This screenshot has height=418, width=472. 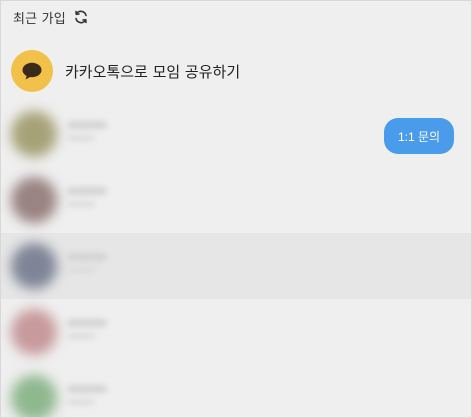 I want to click on kakao-share-label: 카카오톡으로 모임 공유하기, so click(x=153, y=71).